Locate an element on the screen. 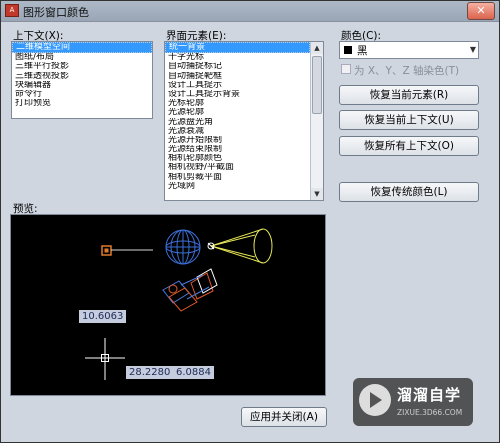 The image size is (500, 443). restore-current-context-button: 恢复当前上下文(U) is located at coordinates (409, 120).